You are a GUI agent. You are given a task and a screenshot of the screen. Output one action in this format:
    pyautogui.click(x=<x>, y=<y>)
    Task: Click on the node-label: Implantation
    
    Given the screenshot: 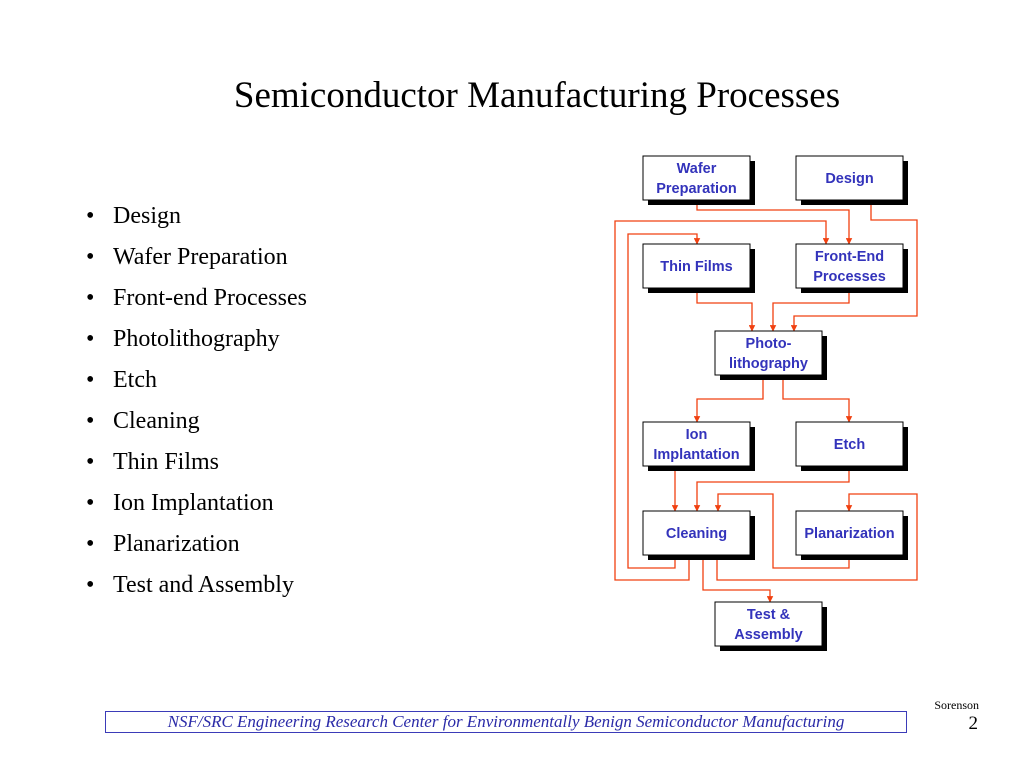 What is the action you would take?
    pyautogui.click(x=696, y=455)
    